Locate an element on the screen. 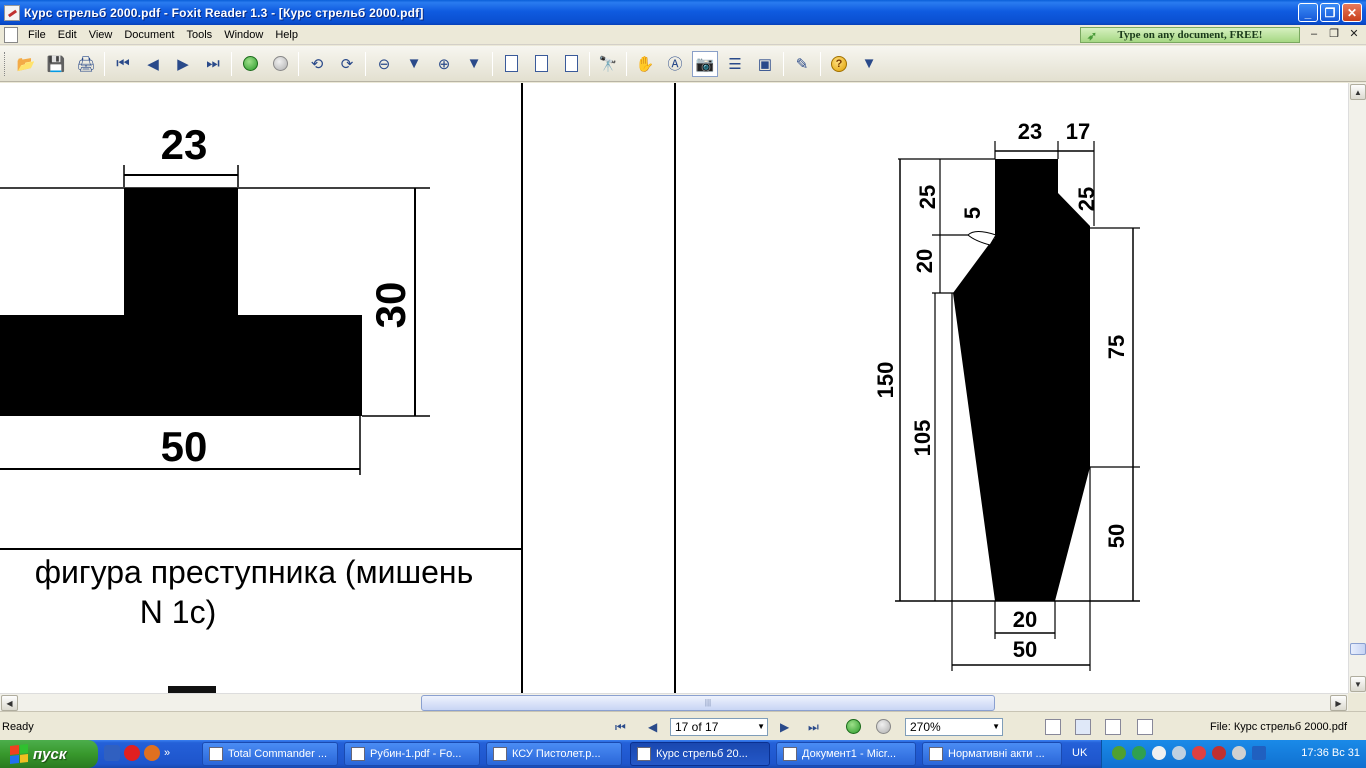 The height and width of the screenshot is (768, 1366). fit-width-icon is located at coordinates (571, 64).